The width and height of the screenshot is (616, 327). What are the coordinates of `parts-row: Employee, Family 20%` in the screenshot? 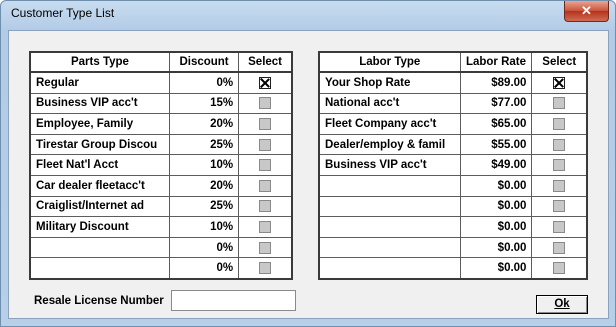 It's located at (161, 124).